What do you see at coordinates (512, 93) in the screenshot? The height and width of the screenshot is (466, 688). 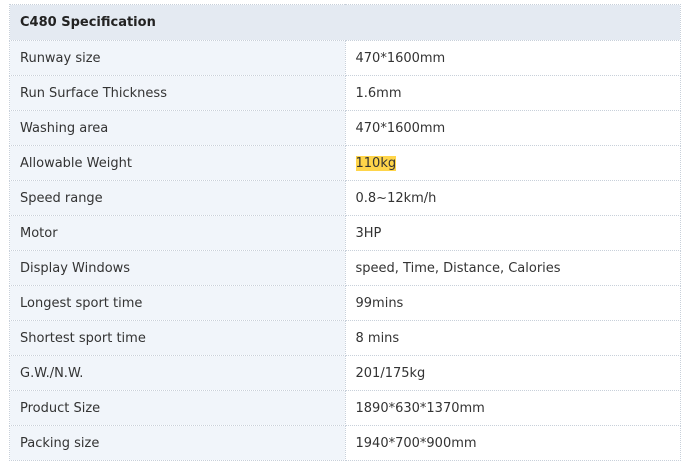 I see `spec-value-cell: 1.6mm` at bounding box center [512, 93].